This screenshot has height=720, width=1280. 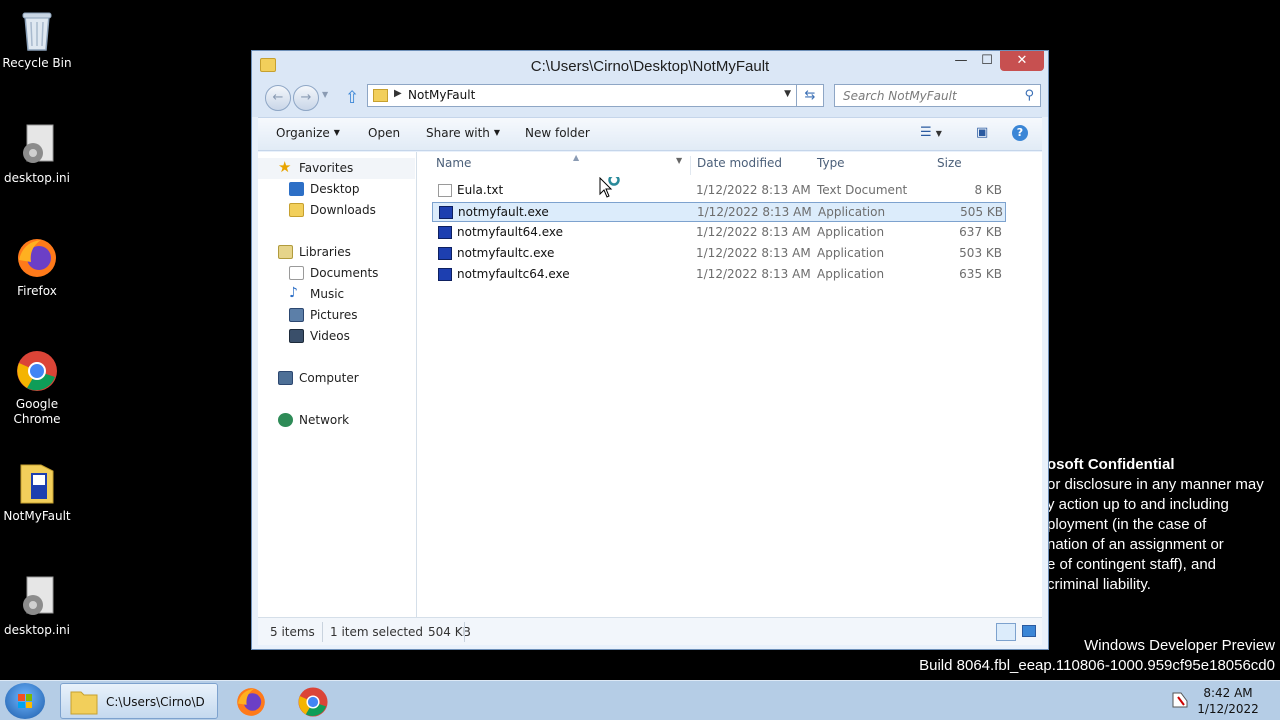 What do you see at coordinates (37, 483) in the screenshot?
I see `folder-icon` at bounding box center [37, 483].